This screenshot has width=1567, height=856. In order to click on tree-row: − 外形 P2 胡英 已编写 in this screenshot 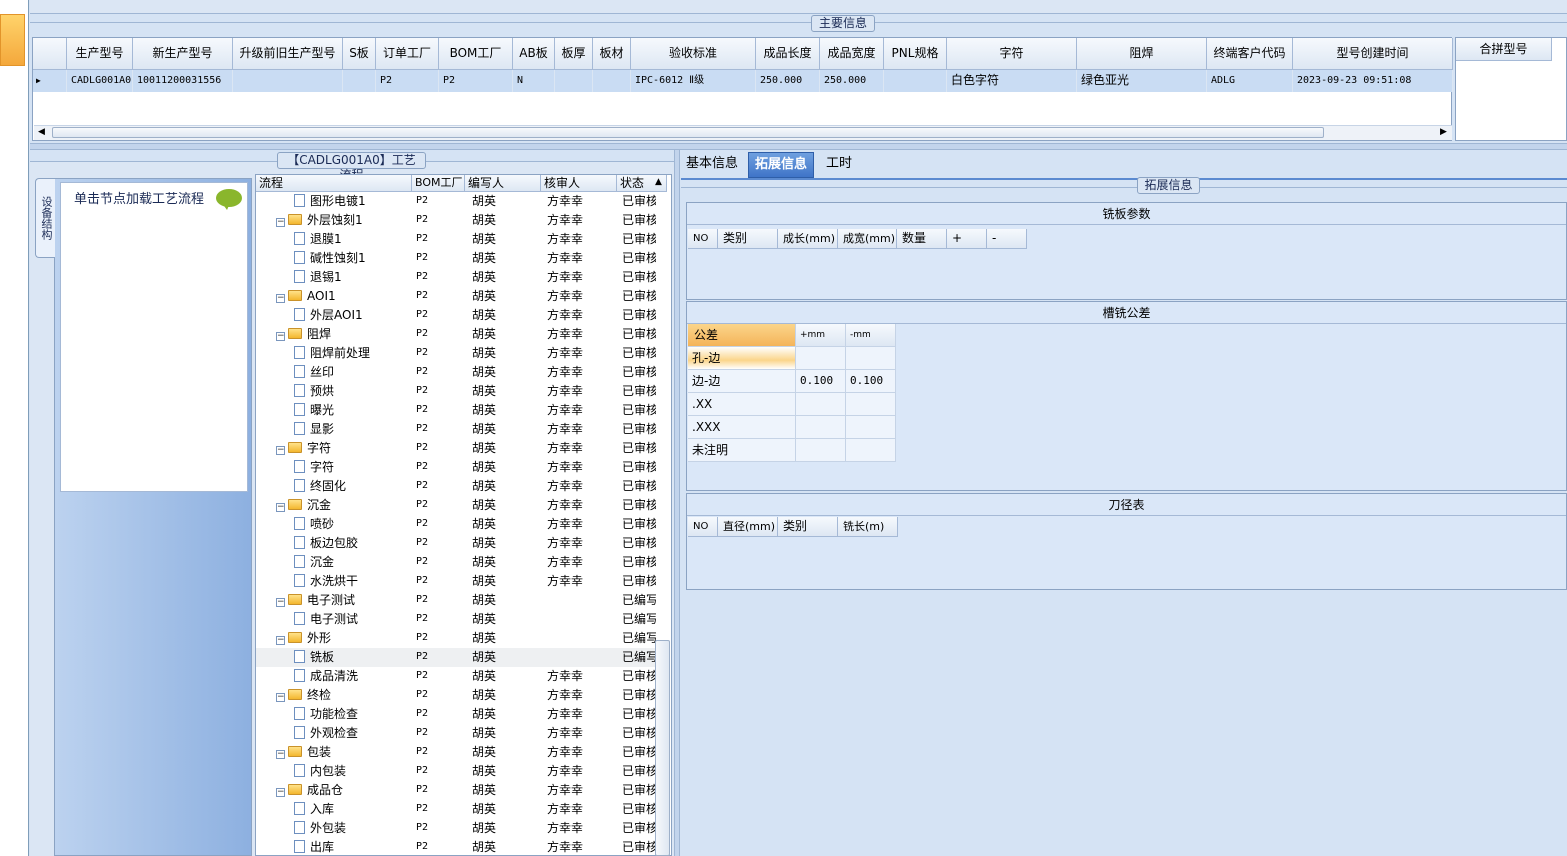, I will do `click(456, 638)`.